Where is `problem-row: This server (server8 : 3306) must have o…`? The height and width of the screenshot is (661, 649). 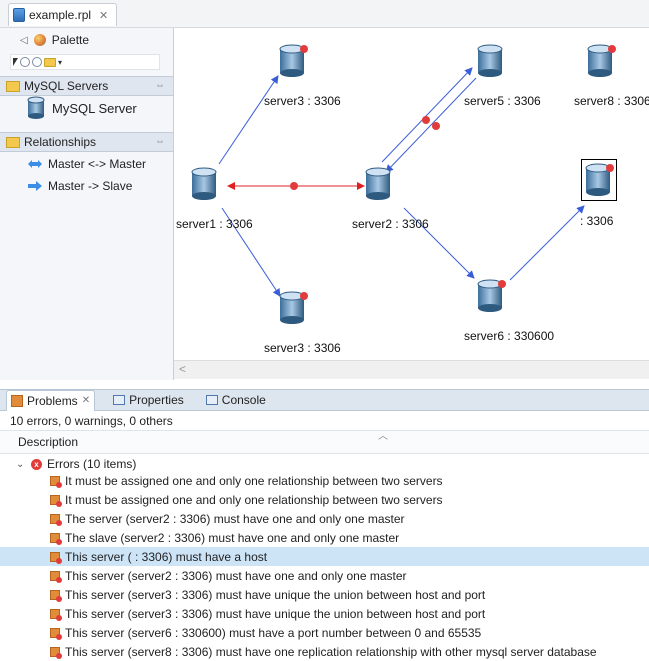
problem-row: This server (server8 : 3306) must have o… is located at coordinates (324, 651).